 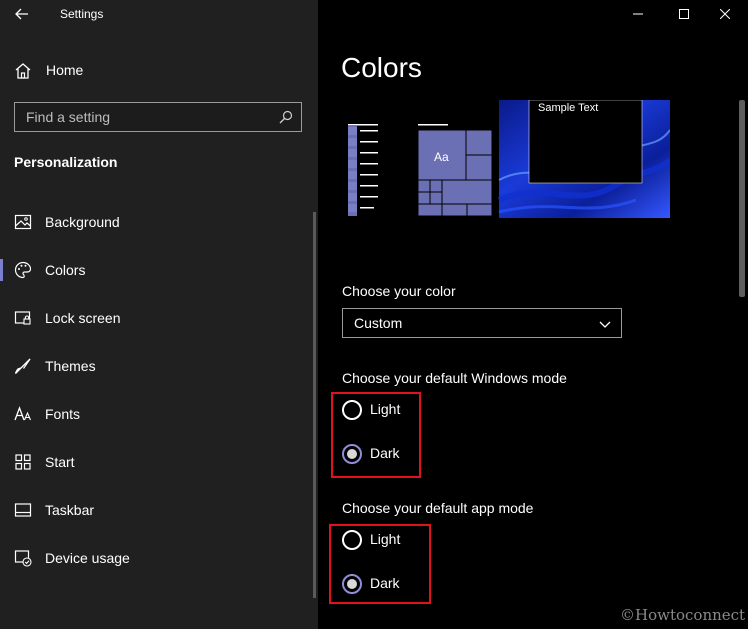 What do you see at coordinates (286, 117) in the screenshot?
I see `search-icon` at bounding box center [286, 117].